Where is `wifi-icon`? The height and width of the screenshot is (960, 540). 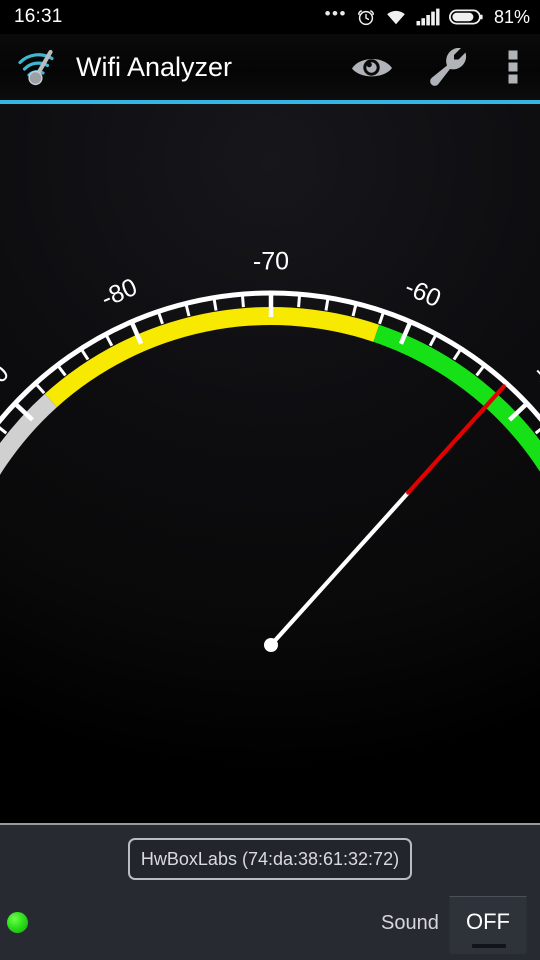 wifi-icon is located at coordinates (396, 17).